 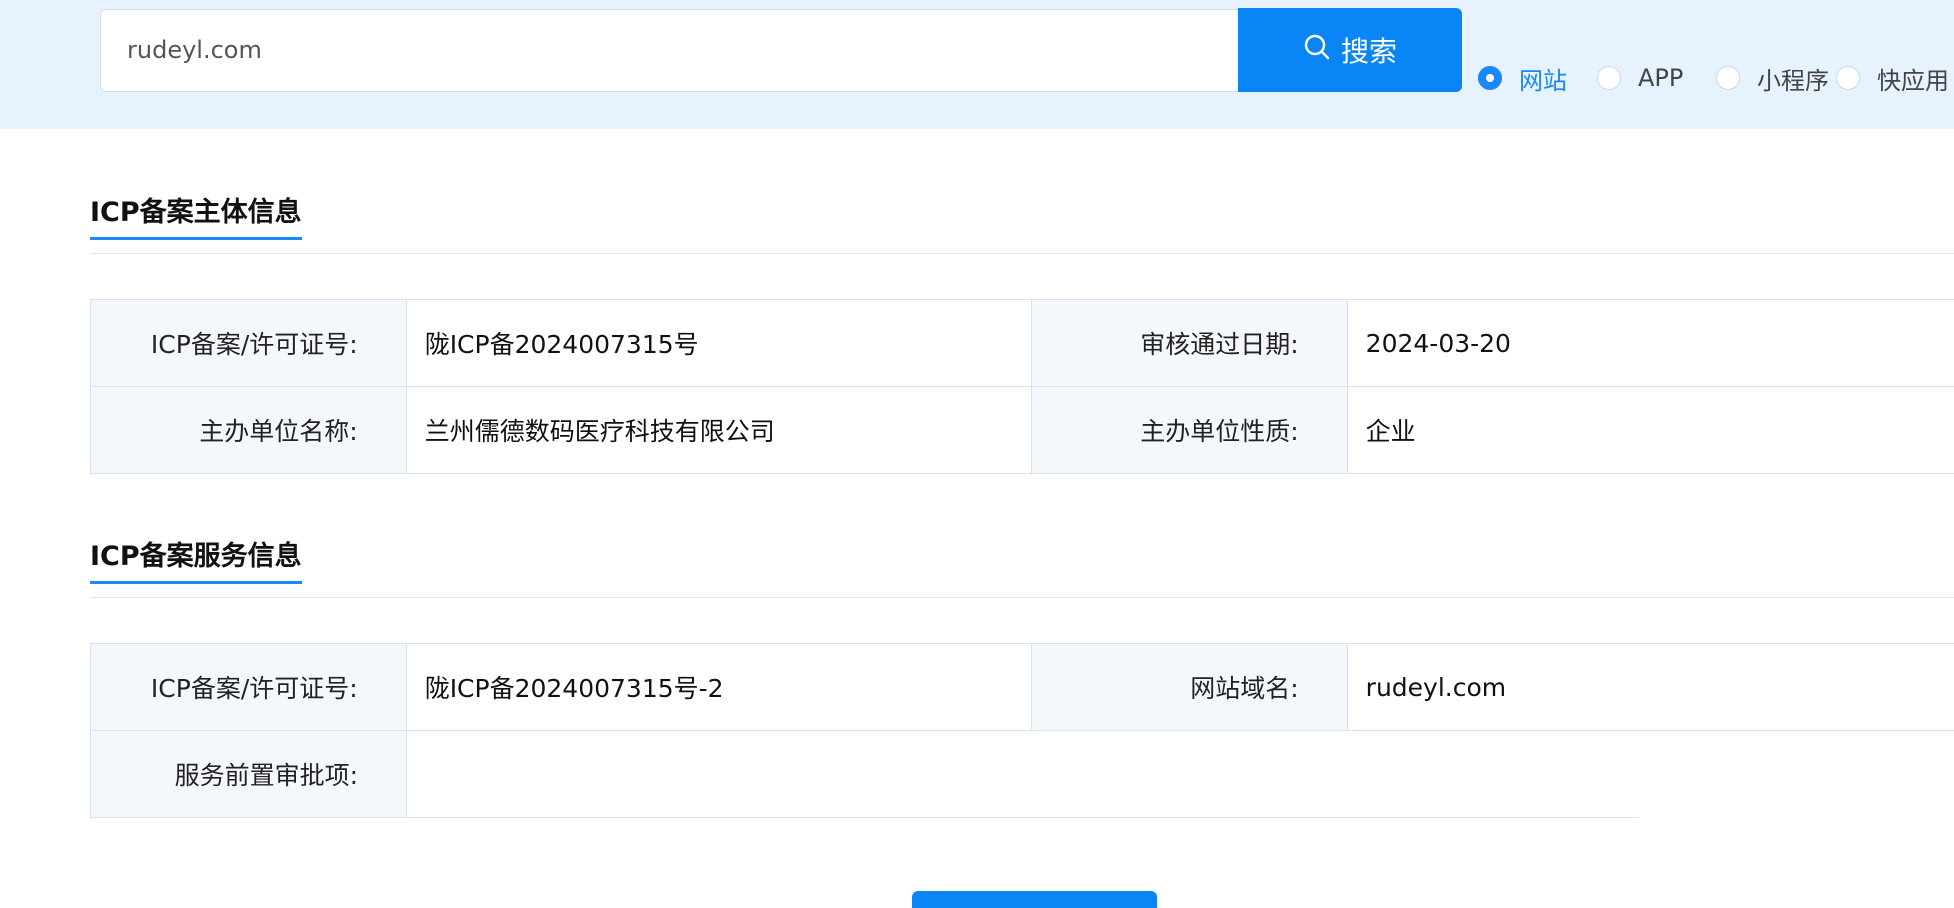 I want to click on search-button: 搜索, so click(x=1350, y=50).